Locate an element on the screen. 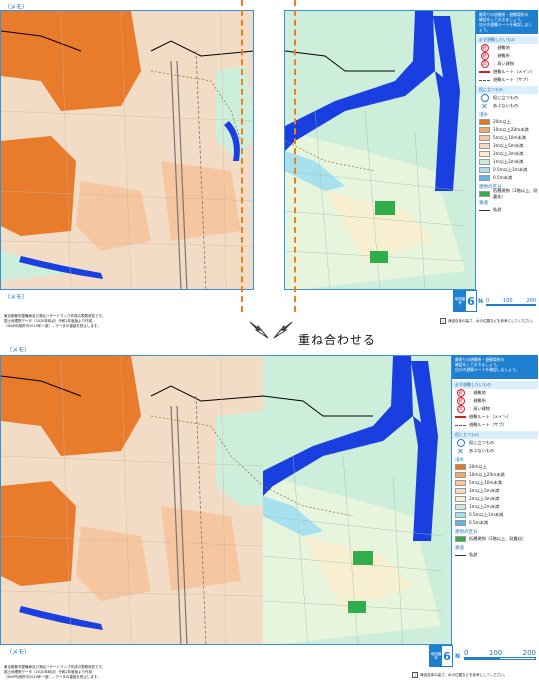  depth-row-4: 2m以上3m未満 is located at coordinates (507, 154).